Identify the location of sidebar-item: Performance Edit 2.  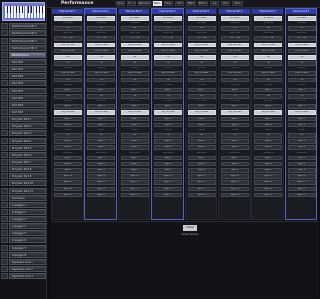
(23, 33).